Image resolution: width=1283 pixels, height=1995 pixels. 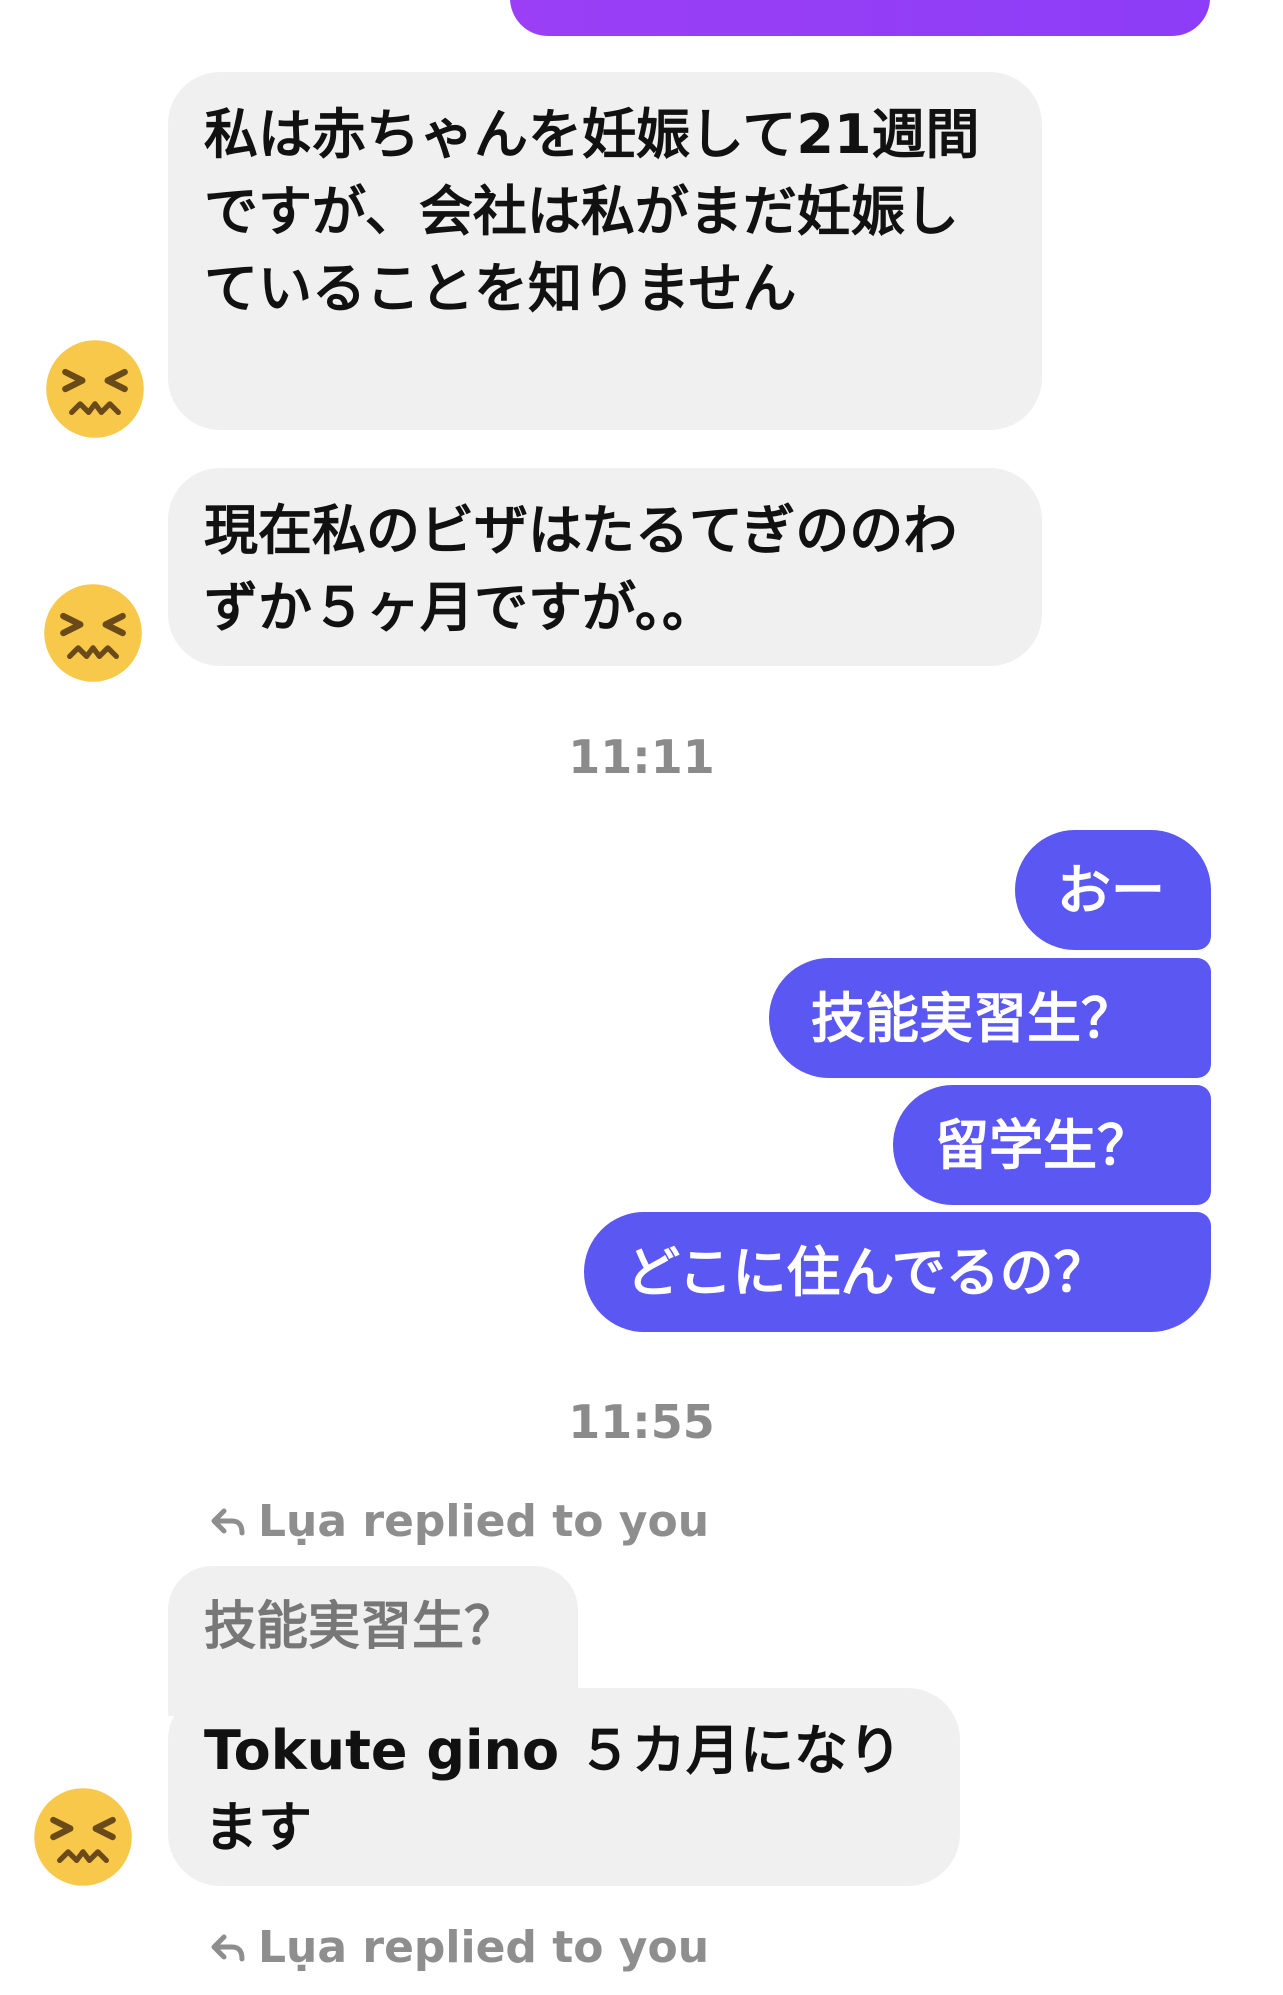 I want to click on timestamp: 11:11, so click(x=641, y=757).